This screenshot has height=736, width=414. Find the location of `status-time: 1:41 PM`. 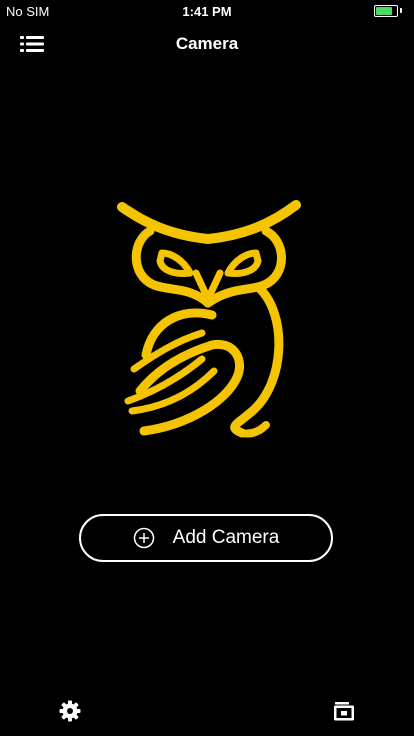

status-time: 1:41 PM is located at coordinates (207, 11).